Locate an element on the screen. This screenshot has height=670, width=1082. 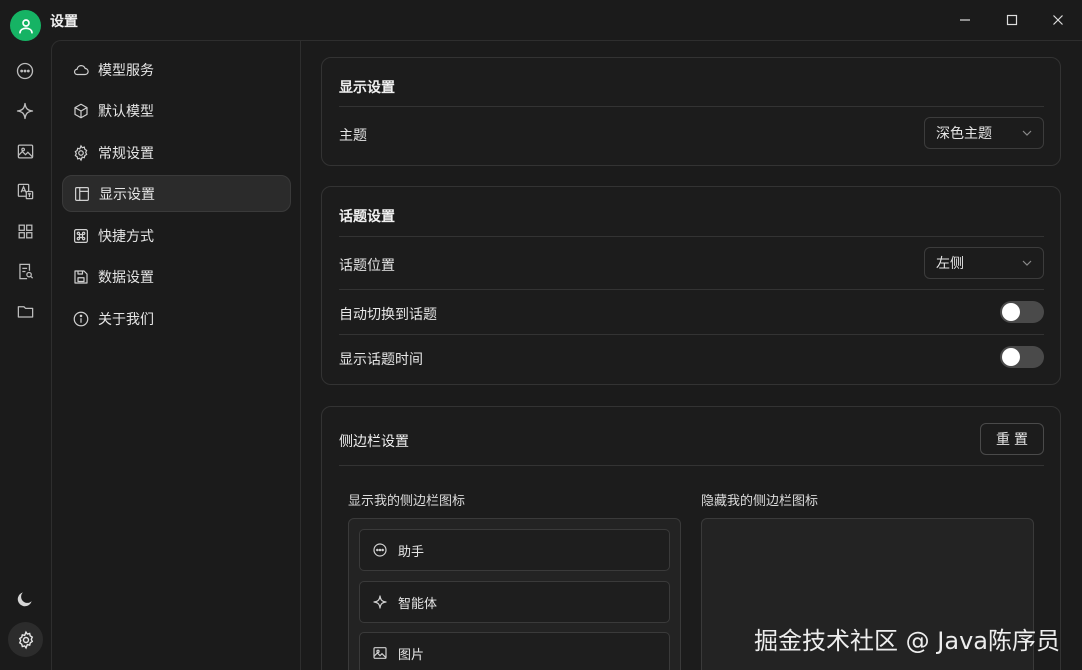
theme-select-value: 深色主题 is located at coordinates (964, 133).